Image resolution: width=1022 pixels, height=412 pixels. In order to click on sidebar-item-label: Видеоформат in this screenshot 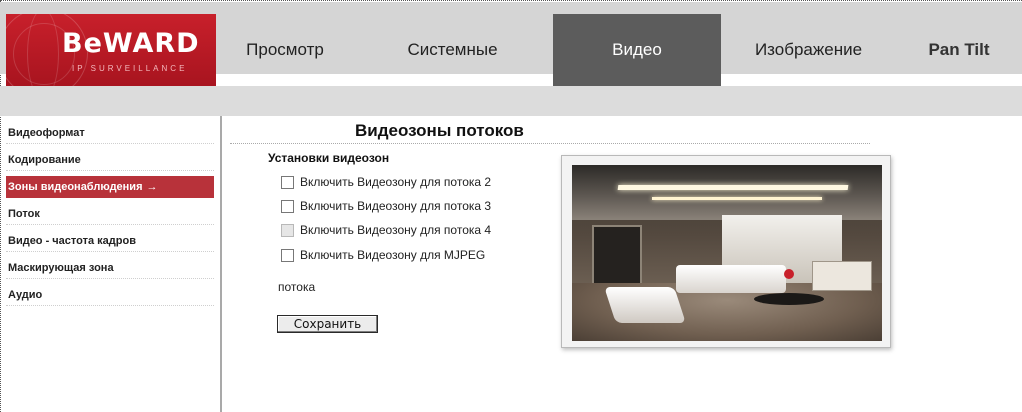, I will do `click(46, 133)`.